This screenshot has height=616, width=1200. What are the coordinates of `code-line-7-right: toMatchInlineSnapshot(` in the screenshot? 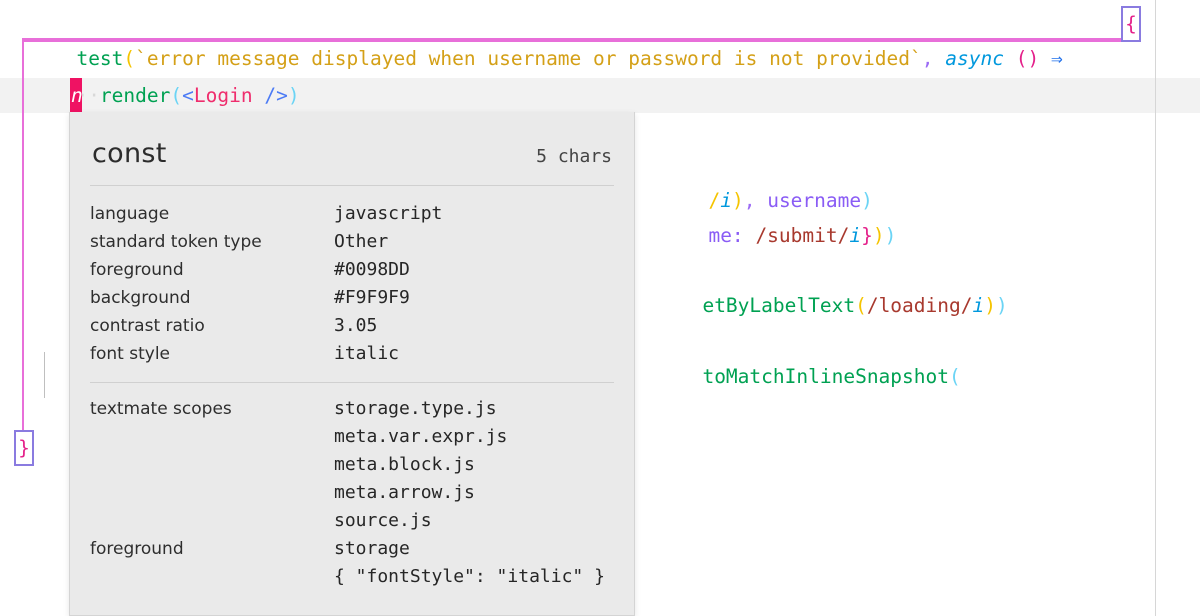 It's located at (913, 356).